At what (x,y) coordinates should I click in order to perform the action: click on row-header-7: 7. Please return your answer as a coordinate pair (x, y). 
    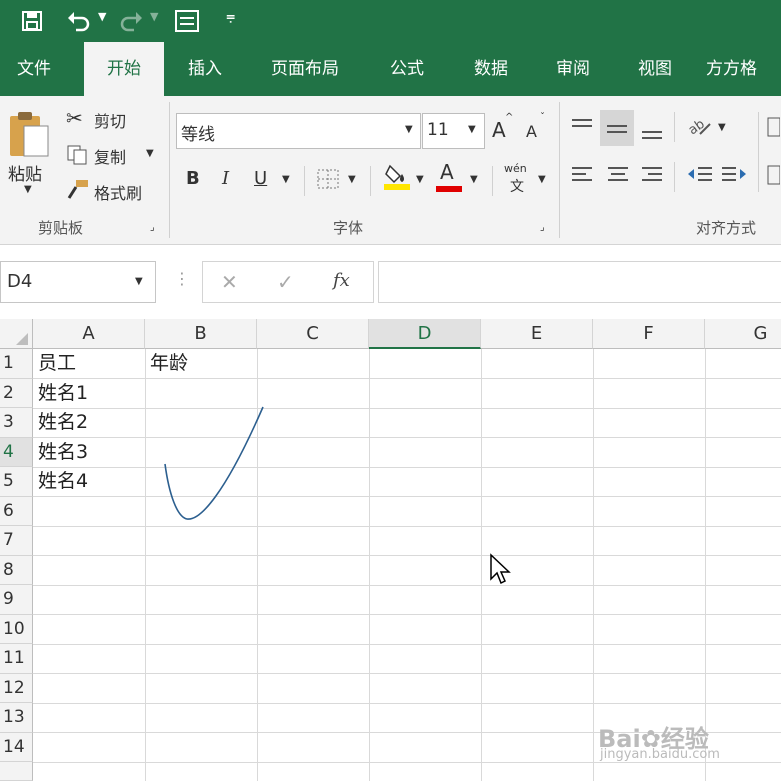
    Looking at the image, I should click on (16, 541).